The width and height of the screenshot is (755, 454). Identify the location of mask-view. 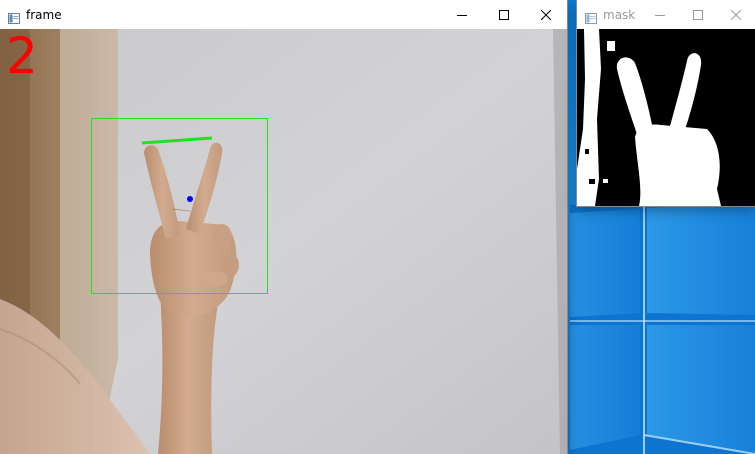
(666, 117).